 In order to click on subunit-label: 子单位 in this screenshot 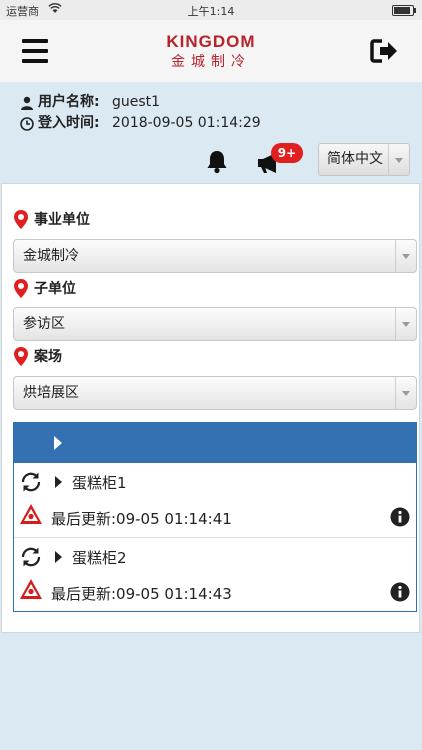, I will do `click(45, 288)`.